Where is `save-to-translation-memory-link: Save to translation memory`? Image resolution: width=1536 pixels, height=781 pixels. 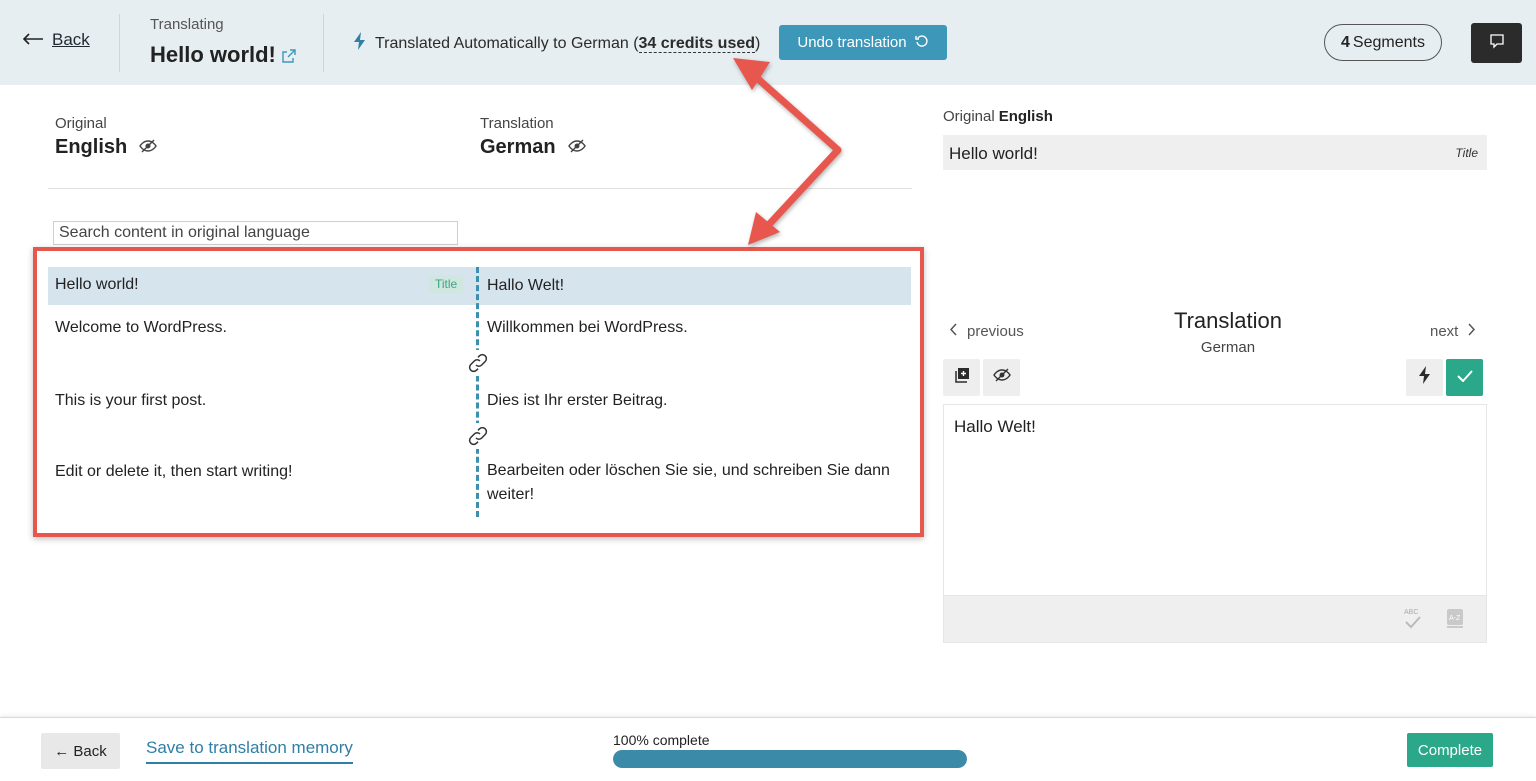
save-to-translation-memory-link: Save to translation memory is located at coordinates (249, 751).